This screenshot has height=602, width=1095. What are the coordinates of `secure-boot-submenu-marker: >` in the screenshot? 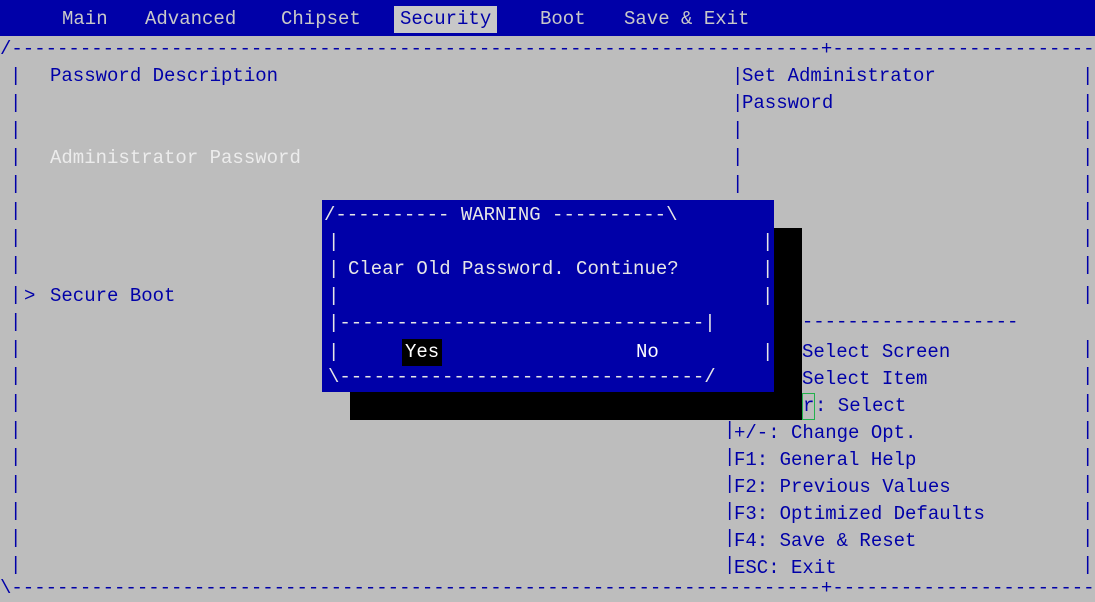 It's located at (30, 296).